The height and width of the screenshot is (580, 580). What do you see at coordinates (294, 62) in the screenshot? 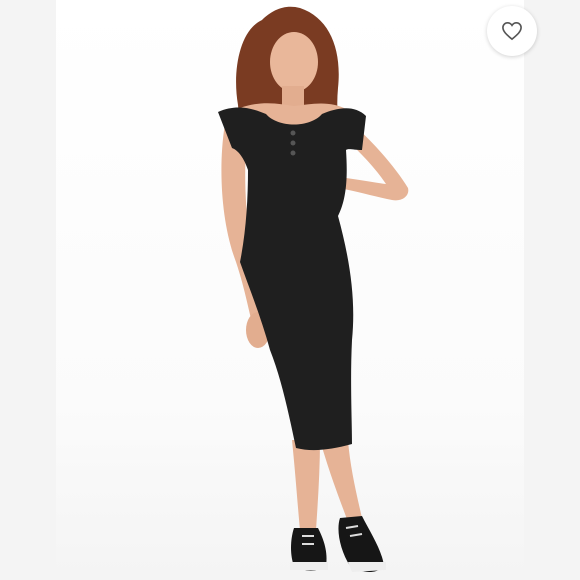
I see `face` at bounding box center [294, 62].